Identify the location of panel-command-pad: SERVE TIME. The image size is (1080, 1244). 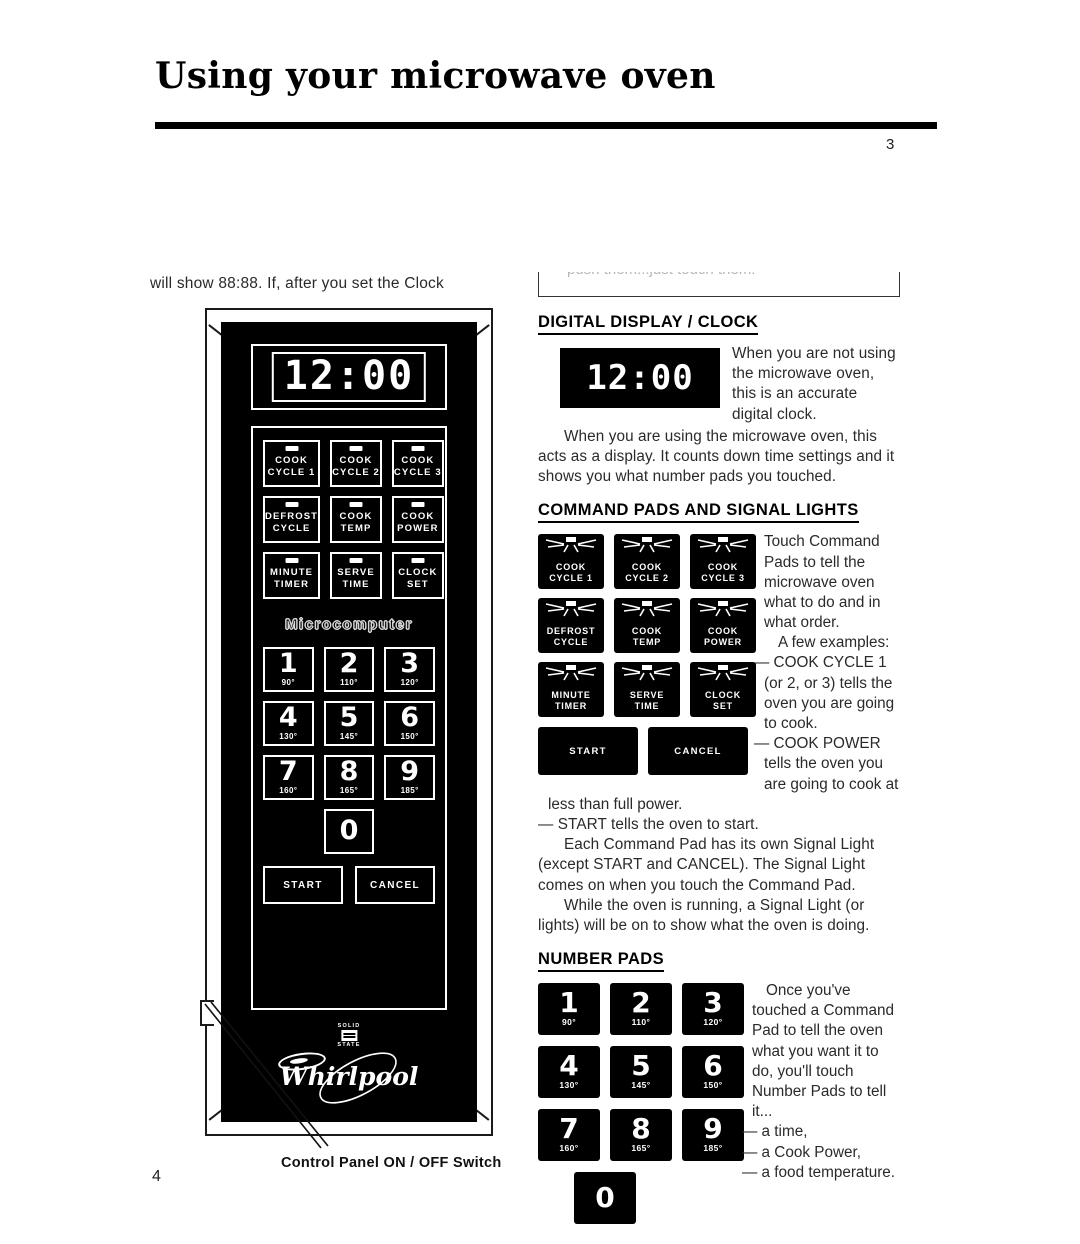
(356, 575).